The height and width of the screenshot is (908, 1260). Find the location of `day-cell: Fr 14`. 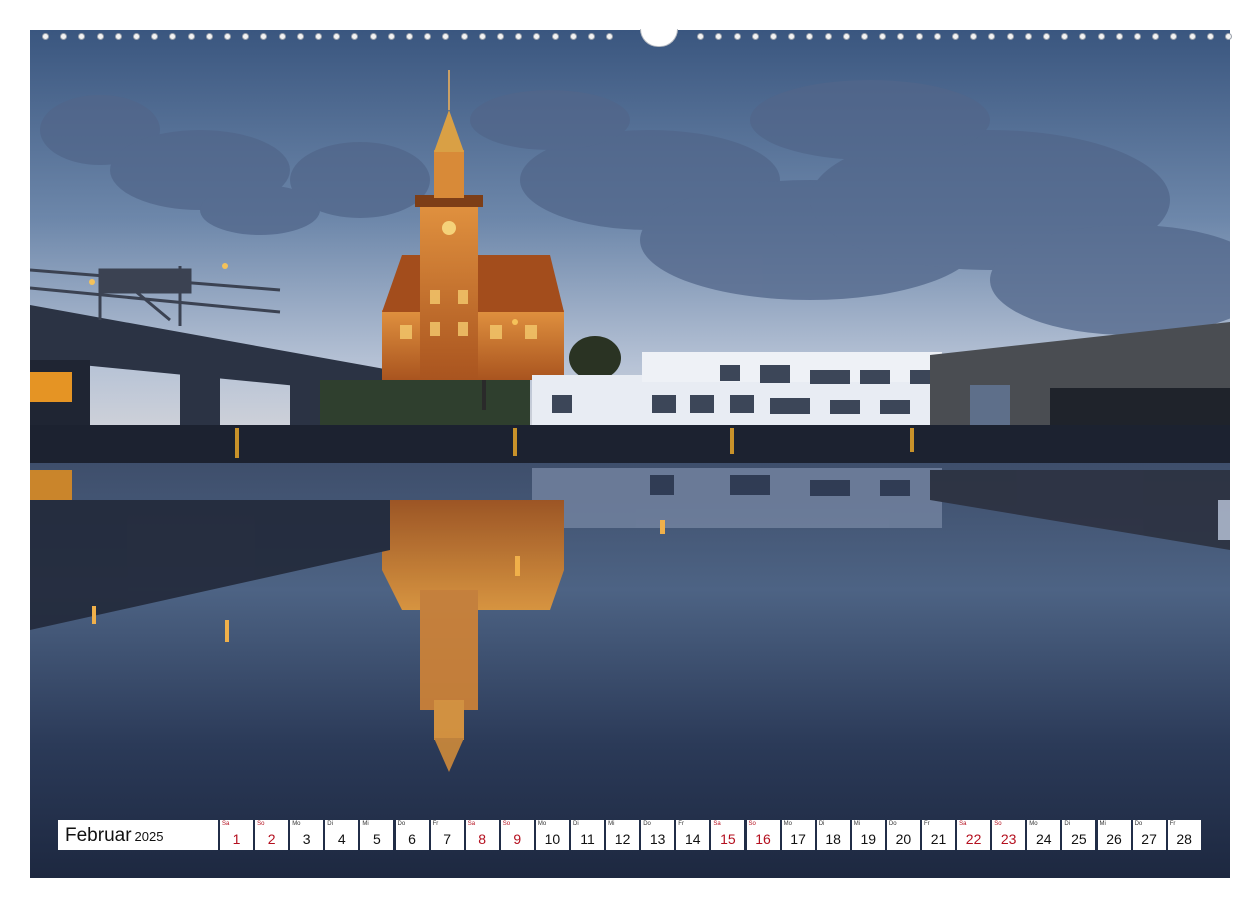

day-cell: Fr 14 is located at coordinates (693, 835).